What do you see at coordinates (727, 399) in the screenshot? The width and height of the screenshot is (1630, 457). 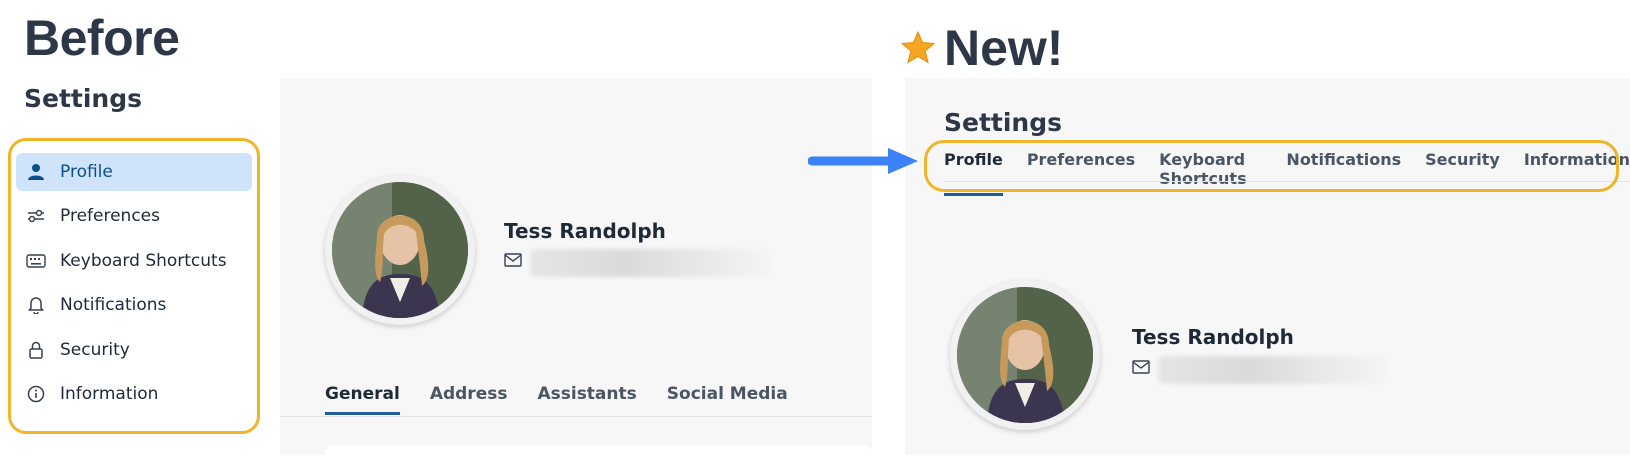 I see `tab-social-media: Social Media` at bounding box center [727, 399].